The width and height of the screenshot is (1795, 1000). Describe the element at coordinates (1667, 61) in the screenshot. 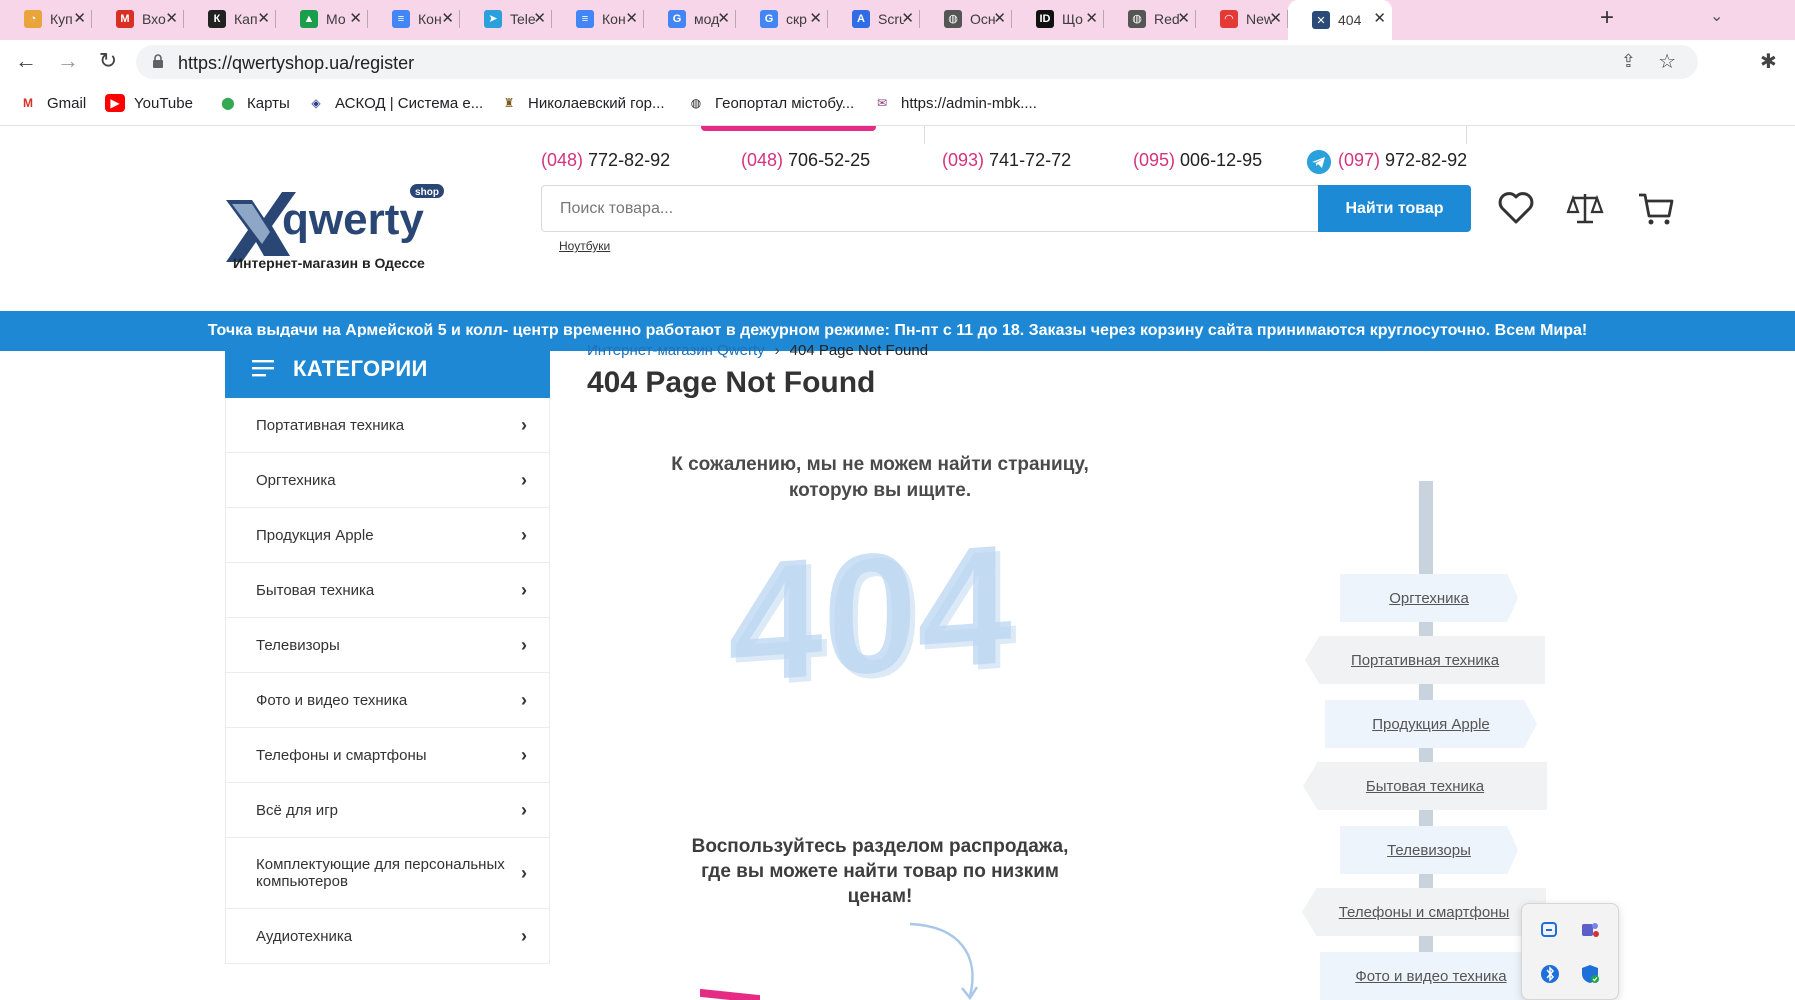

I see `bookmark-star-icon: ☆` at that location.